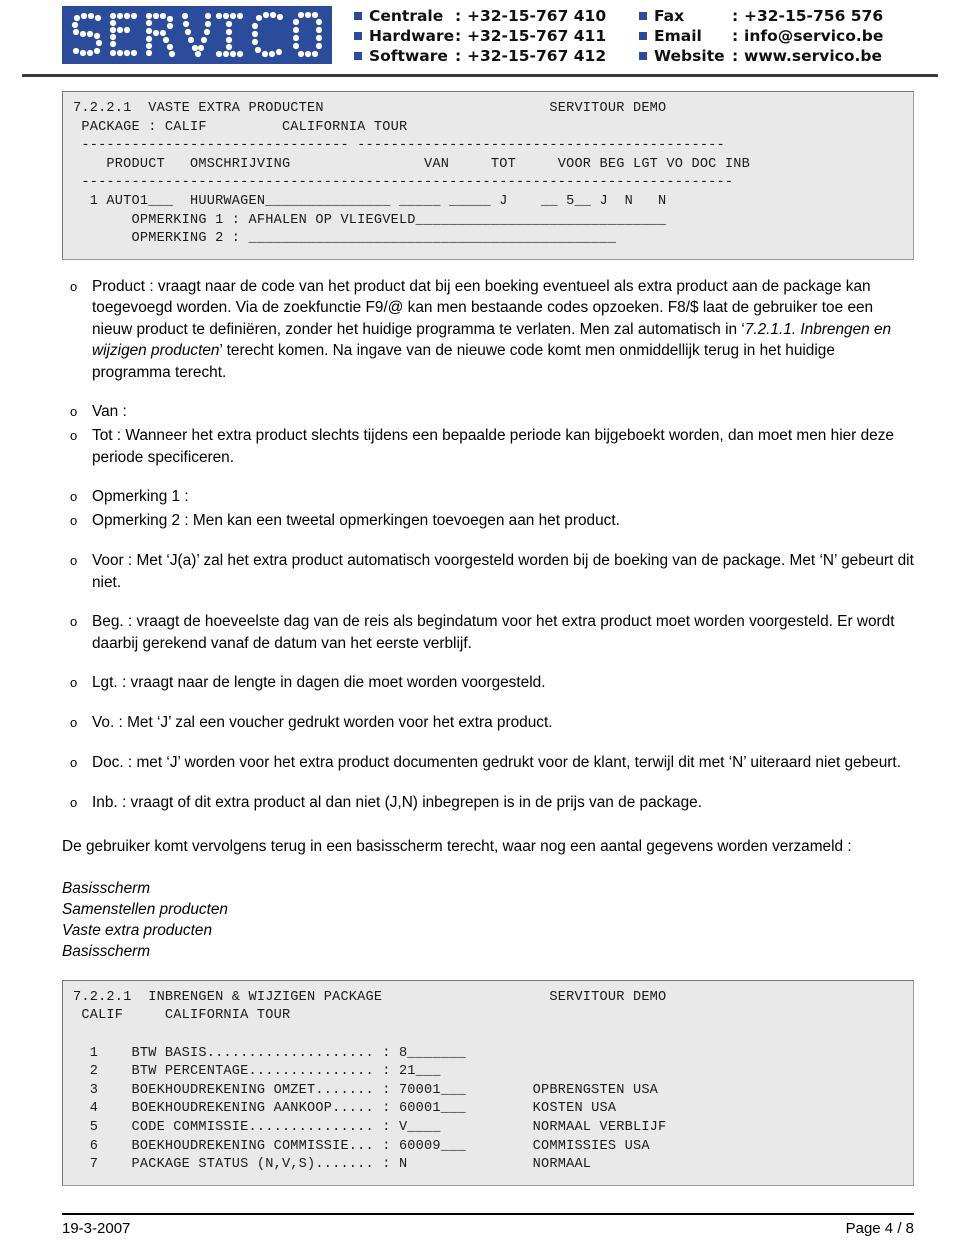  I want to click on contact-value: +32-15-767 410, so click(537, 16).